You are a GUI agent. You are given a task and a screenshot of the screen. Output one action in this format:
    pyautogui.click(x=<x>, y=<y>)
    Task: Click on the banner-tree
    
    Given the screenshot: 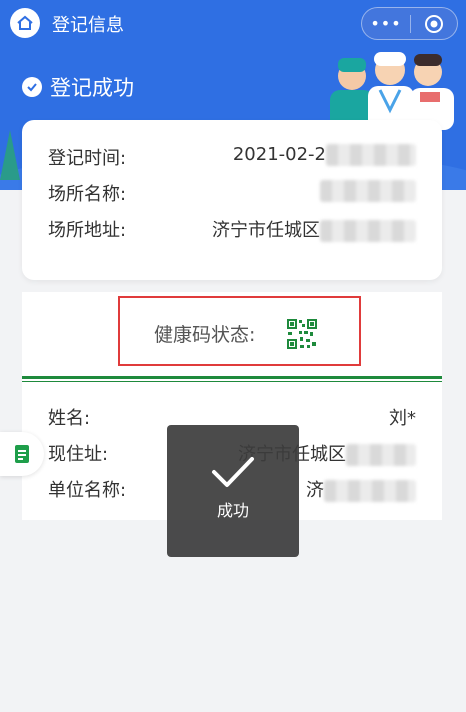 What is the action you would take?
    pyautogui.click(x=10, y=155)
    